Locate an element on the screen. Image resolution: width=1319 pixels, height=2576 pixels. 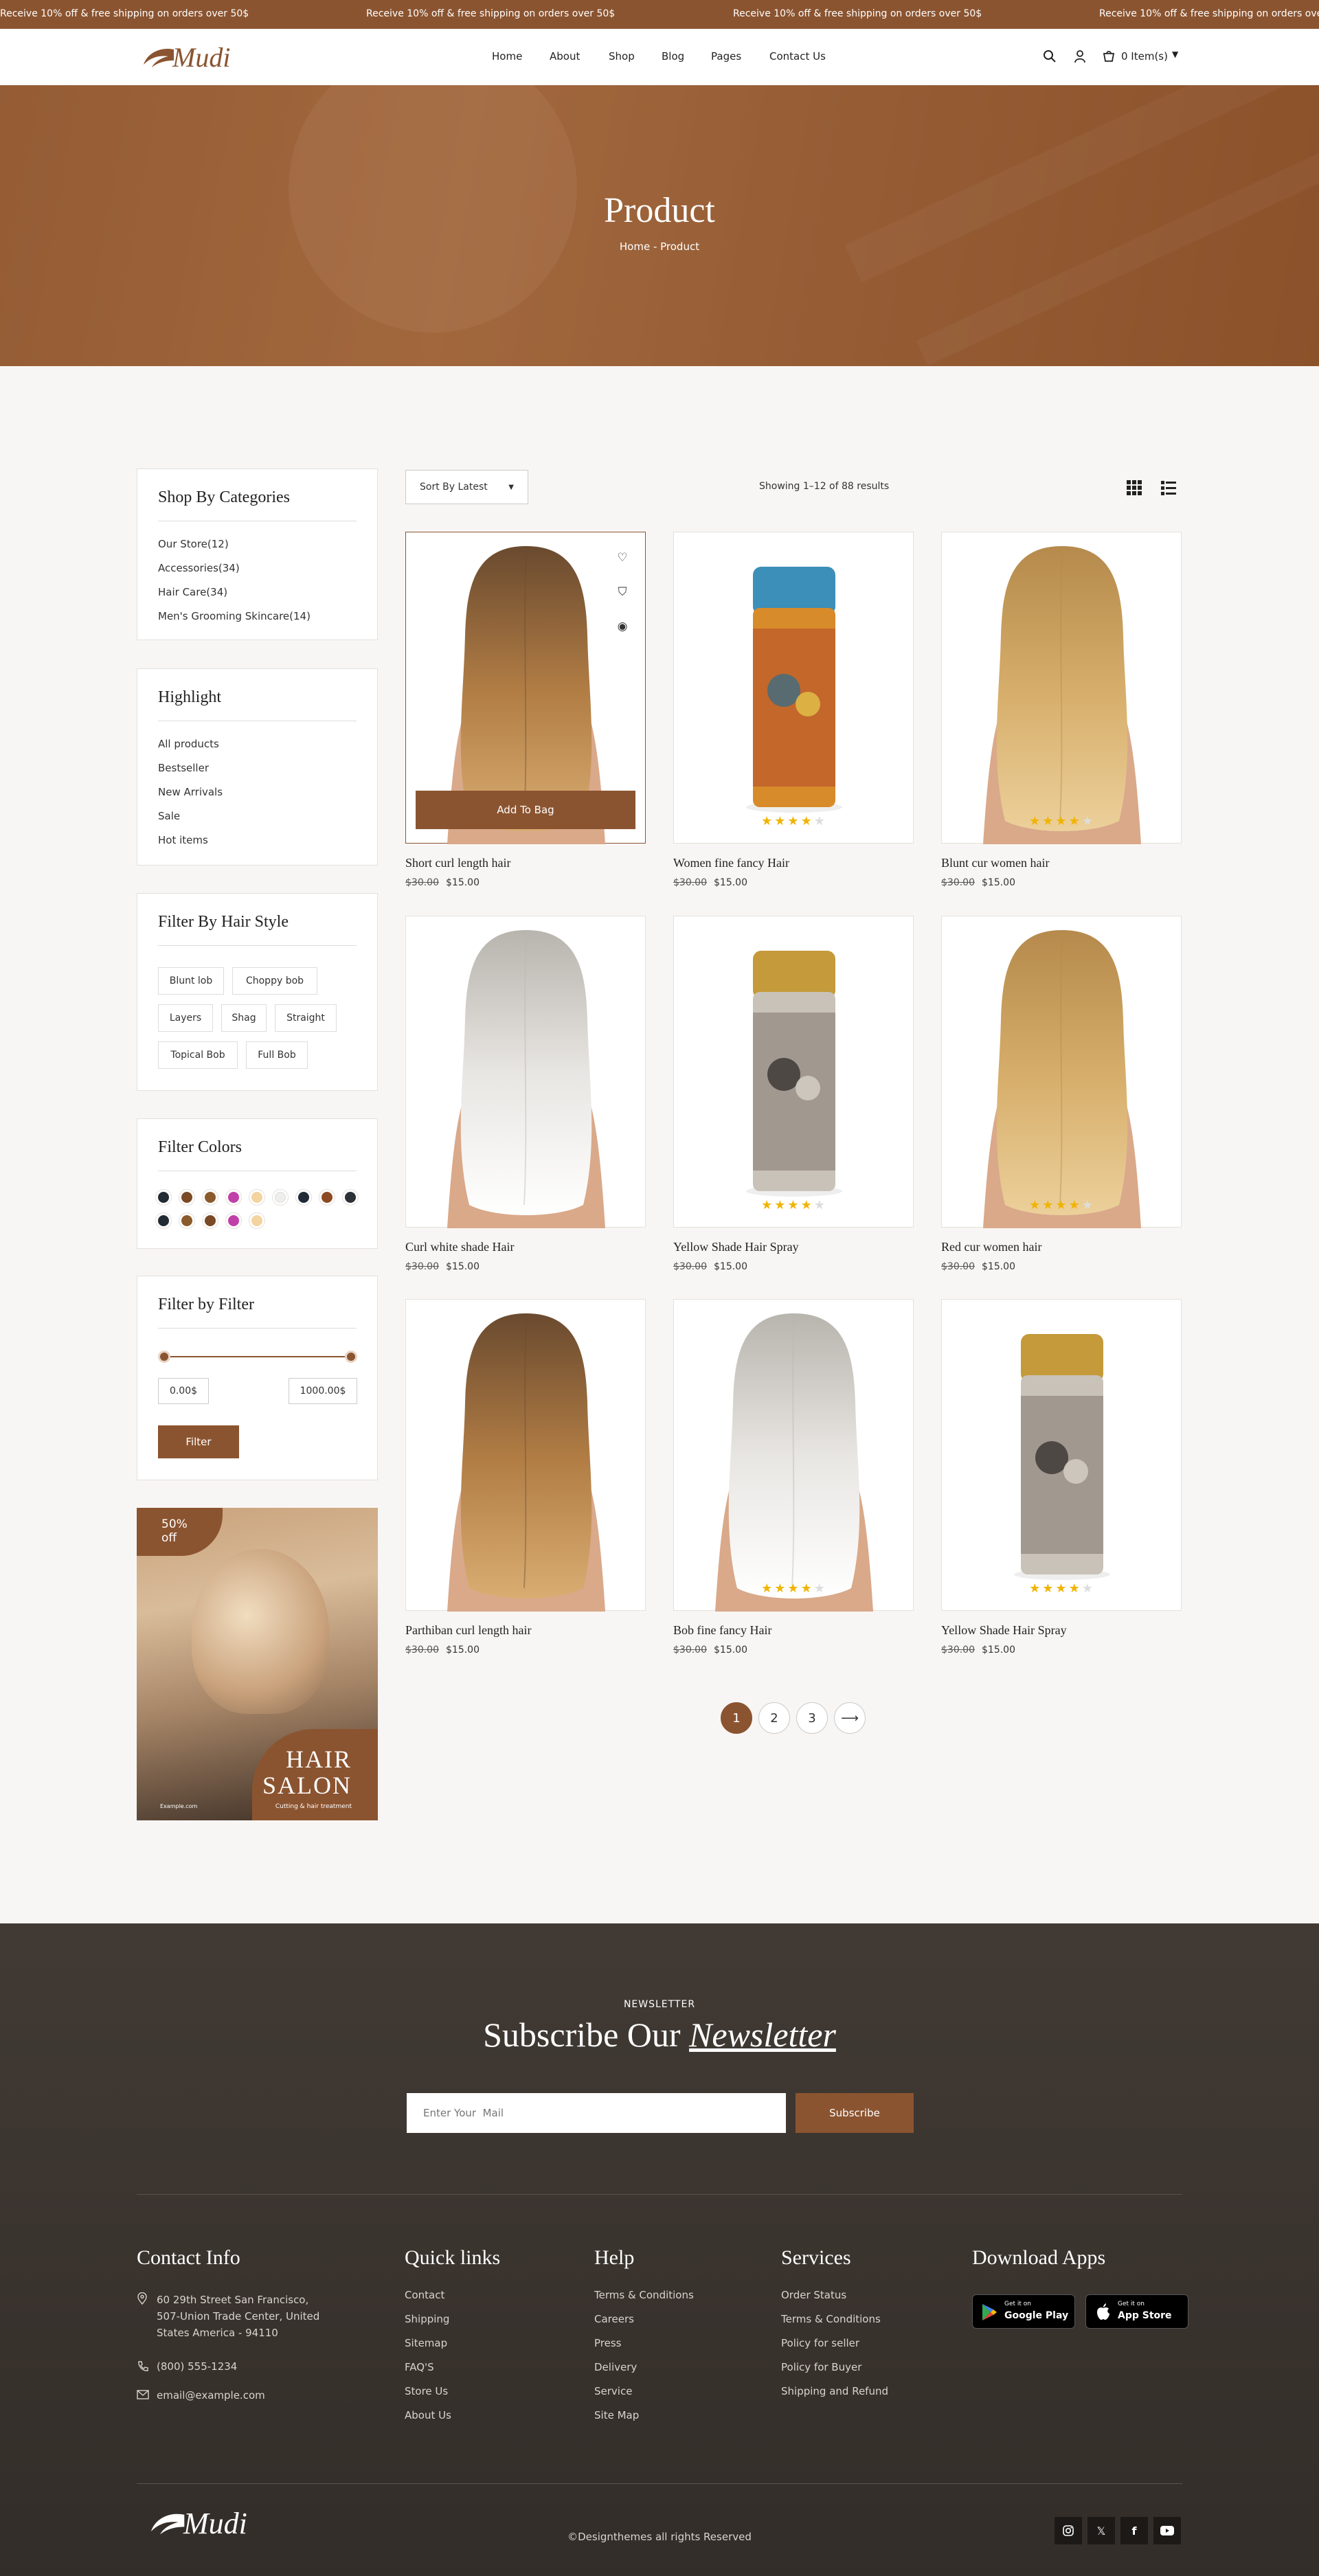
footer-link: Store Us is located at coordinates (426, 2391).